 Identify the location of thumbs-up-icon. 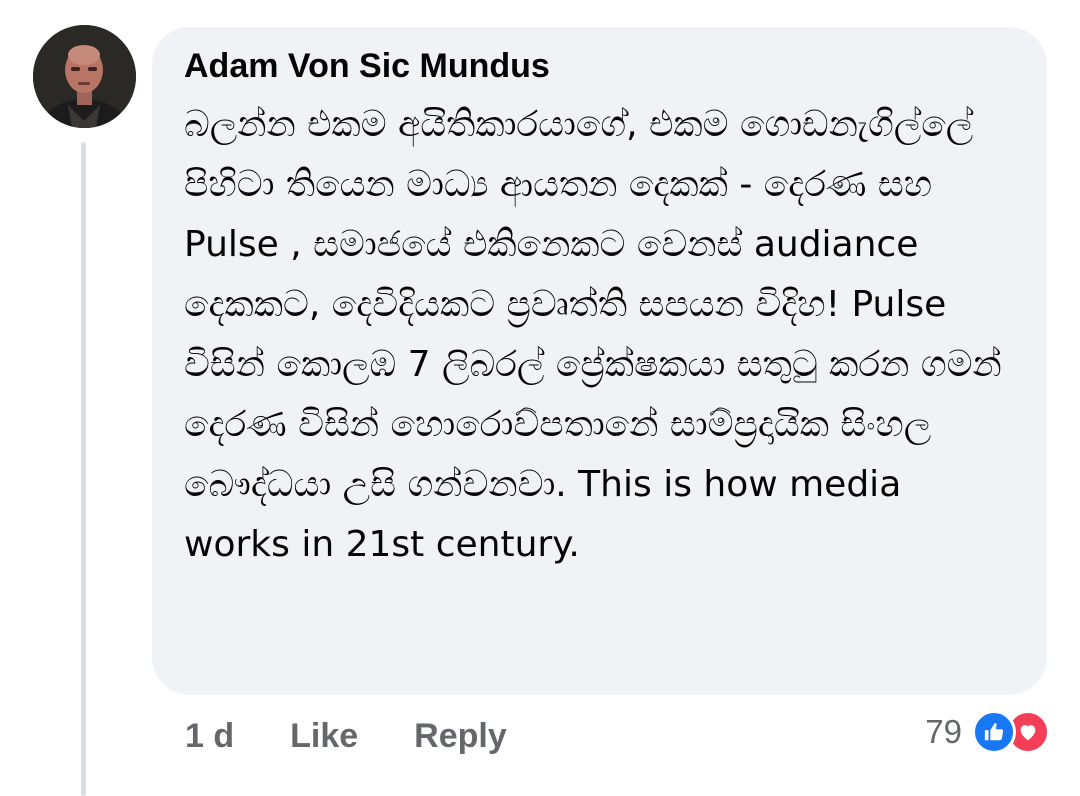
(994, 732).